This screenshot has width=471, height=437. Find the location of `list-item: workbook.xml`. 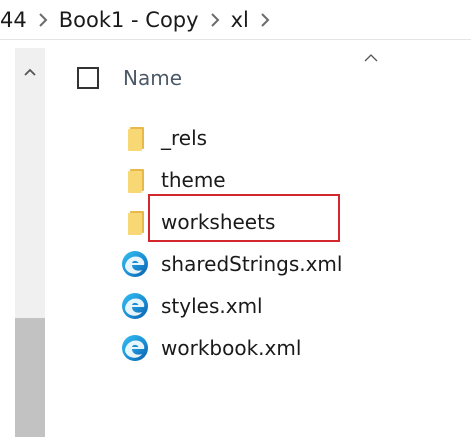

list-item: workbook.xml is located at coordinates (231, 348).